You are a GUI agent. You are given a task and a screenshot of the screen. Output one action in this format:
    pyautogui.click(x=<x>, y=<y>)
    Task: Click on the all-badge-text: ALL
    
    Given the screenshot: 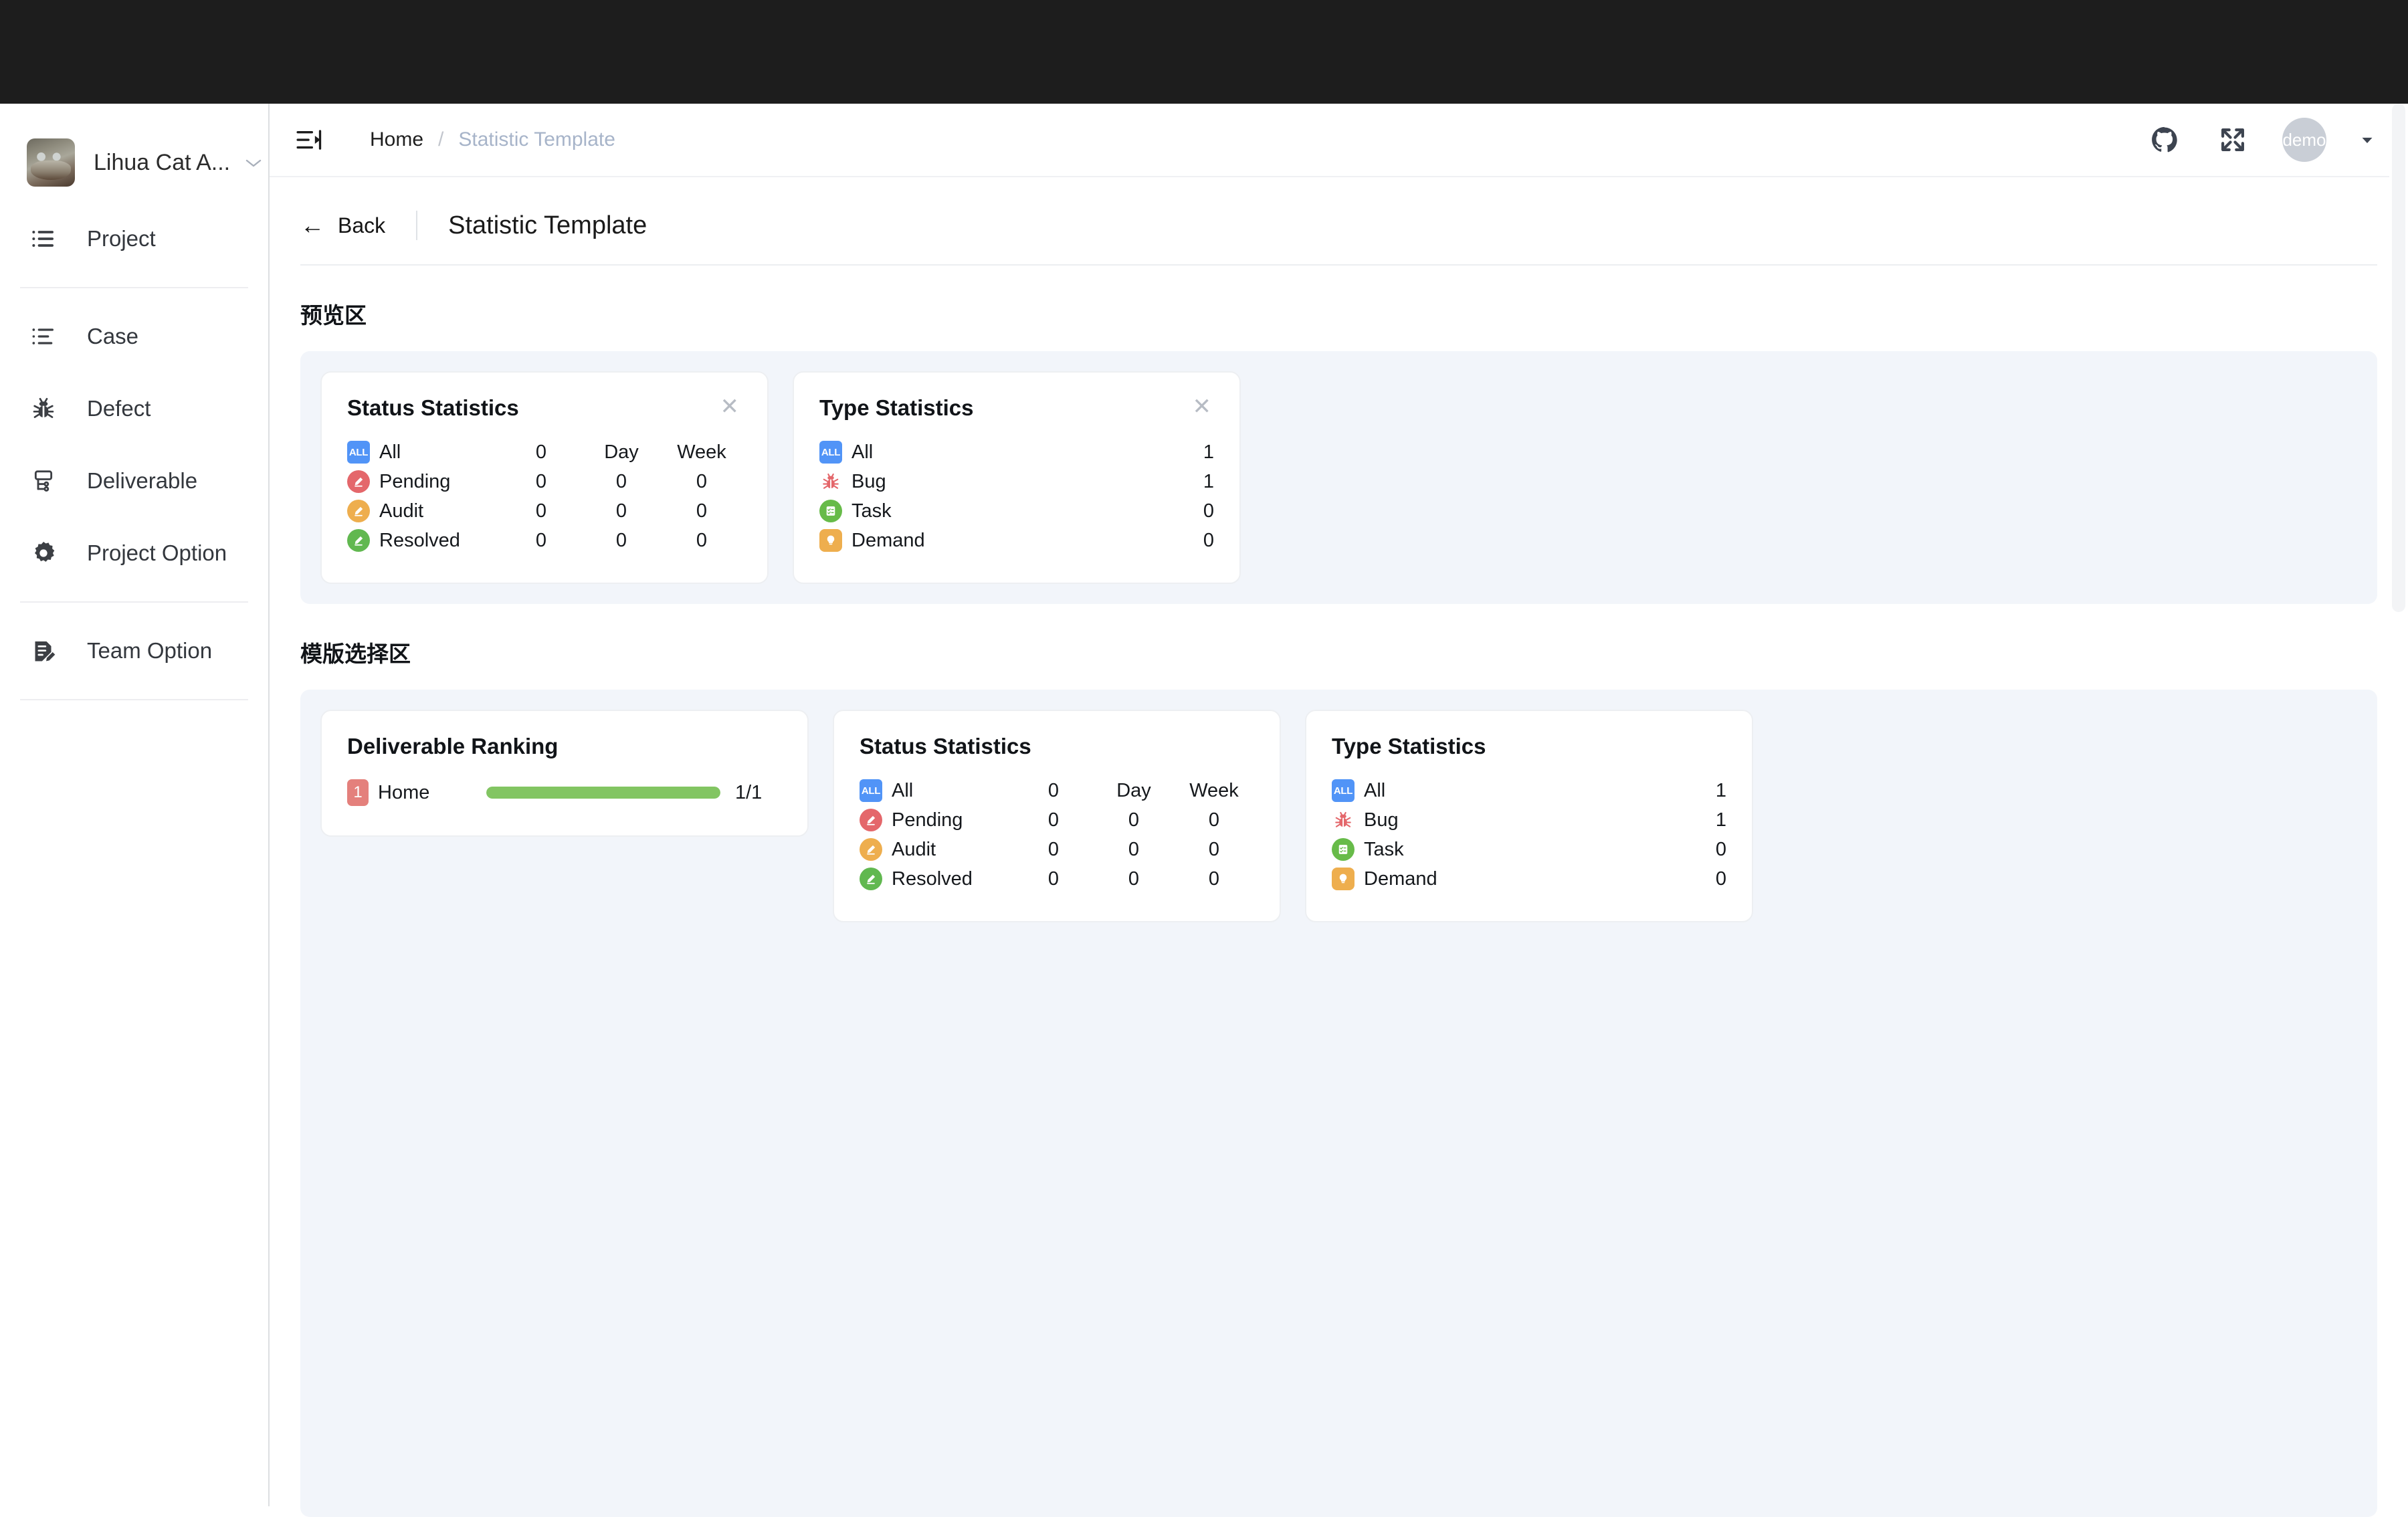 What is the action you would take?
    pyautogui.click(x=1343, y=790)
    